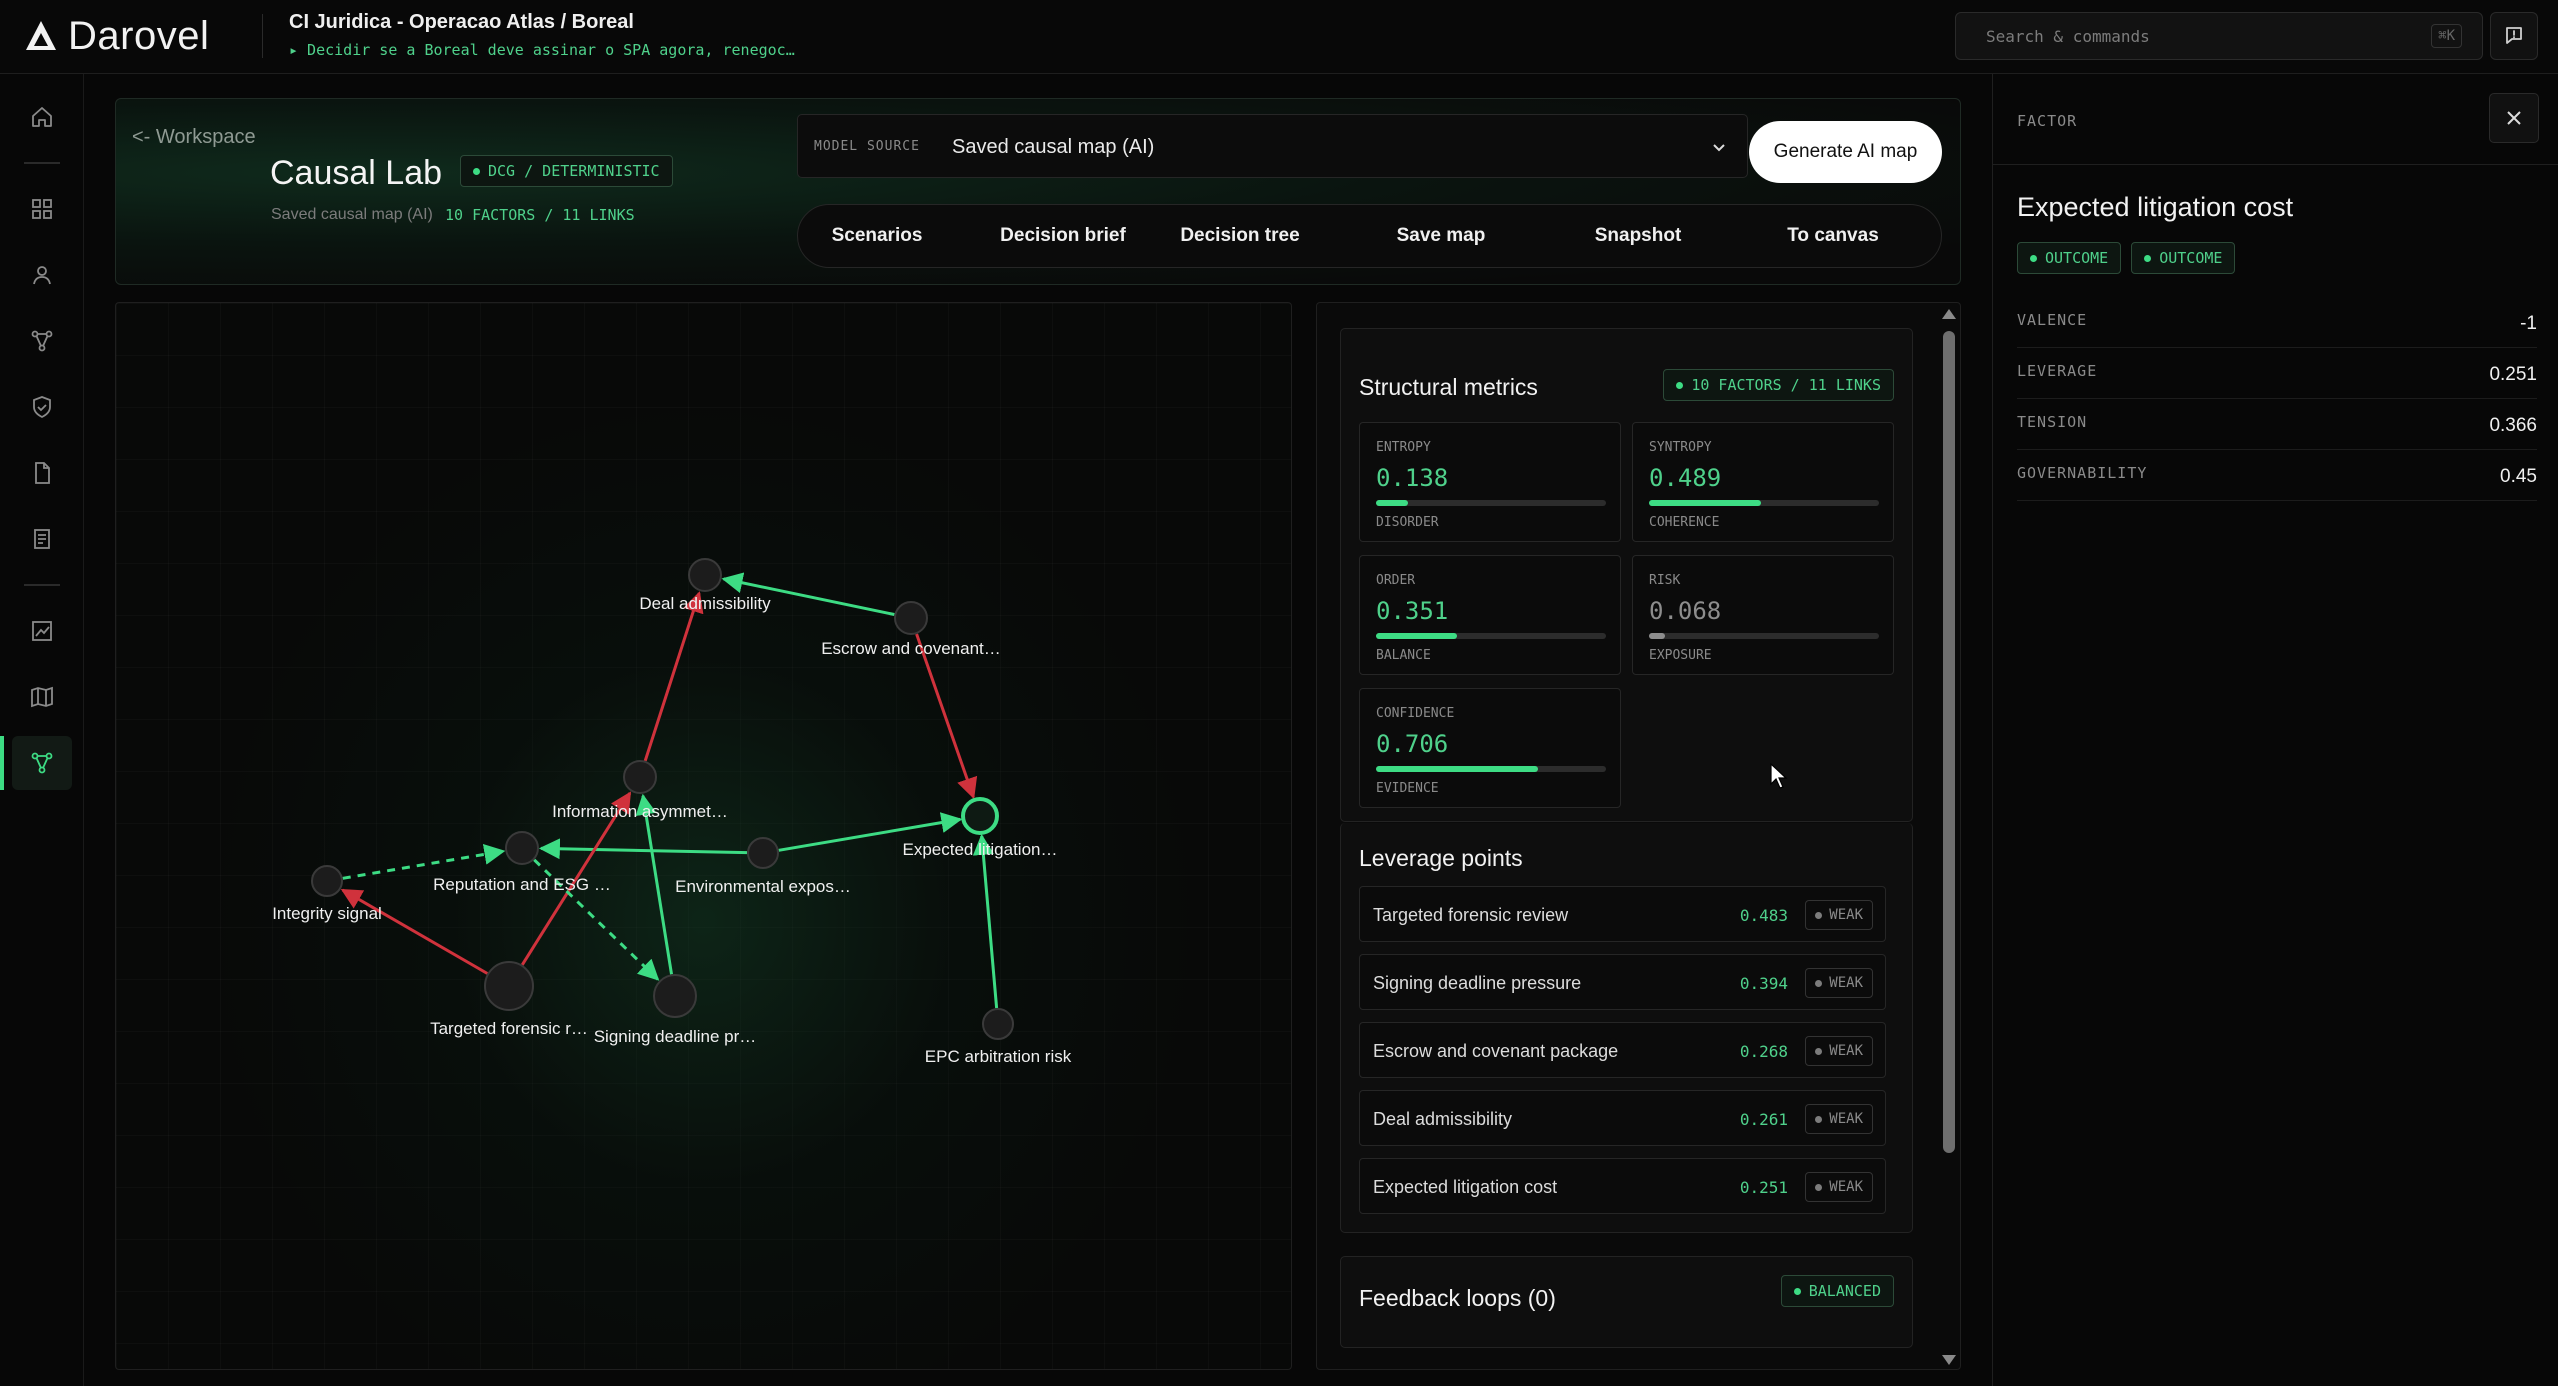  What do you see at coordinates (673, 676) in the screenshot?
I see `edge-info-deal` at bounding box center [673, 676].